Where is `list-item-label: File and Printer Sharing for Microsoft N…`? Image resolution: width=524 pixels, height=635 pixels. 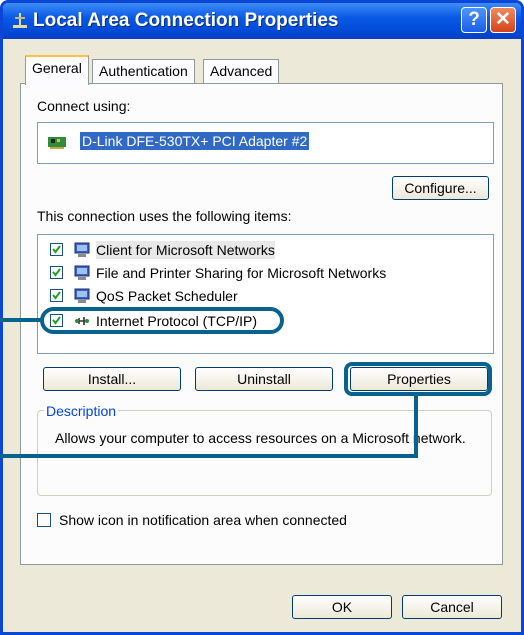
list-item-label: File and Printer Sharing for Microsoft N… is located at coordinates (241, 273).